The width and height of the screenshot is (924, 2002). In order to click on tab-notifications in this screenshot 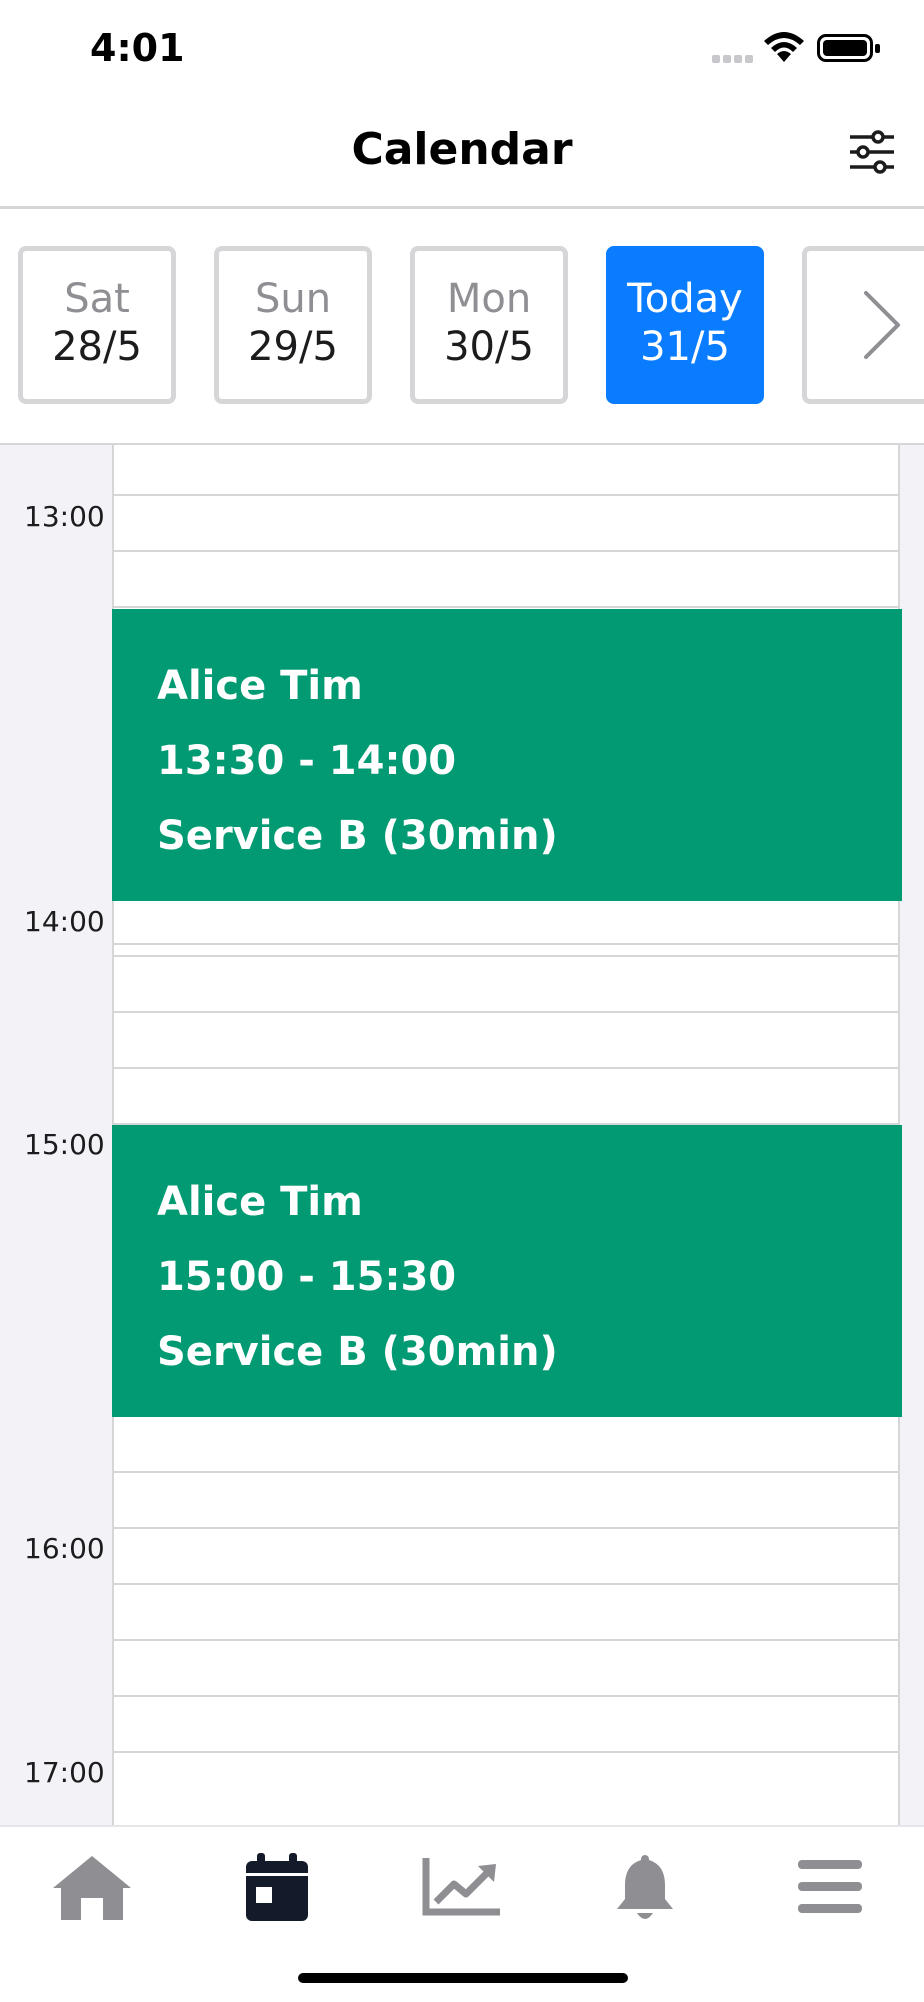, I will do `click(645, 1887)`.